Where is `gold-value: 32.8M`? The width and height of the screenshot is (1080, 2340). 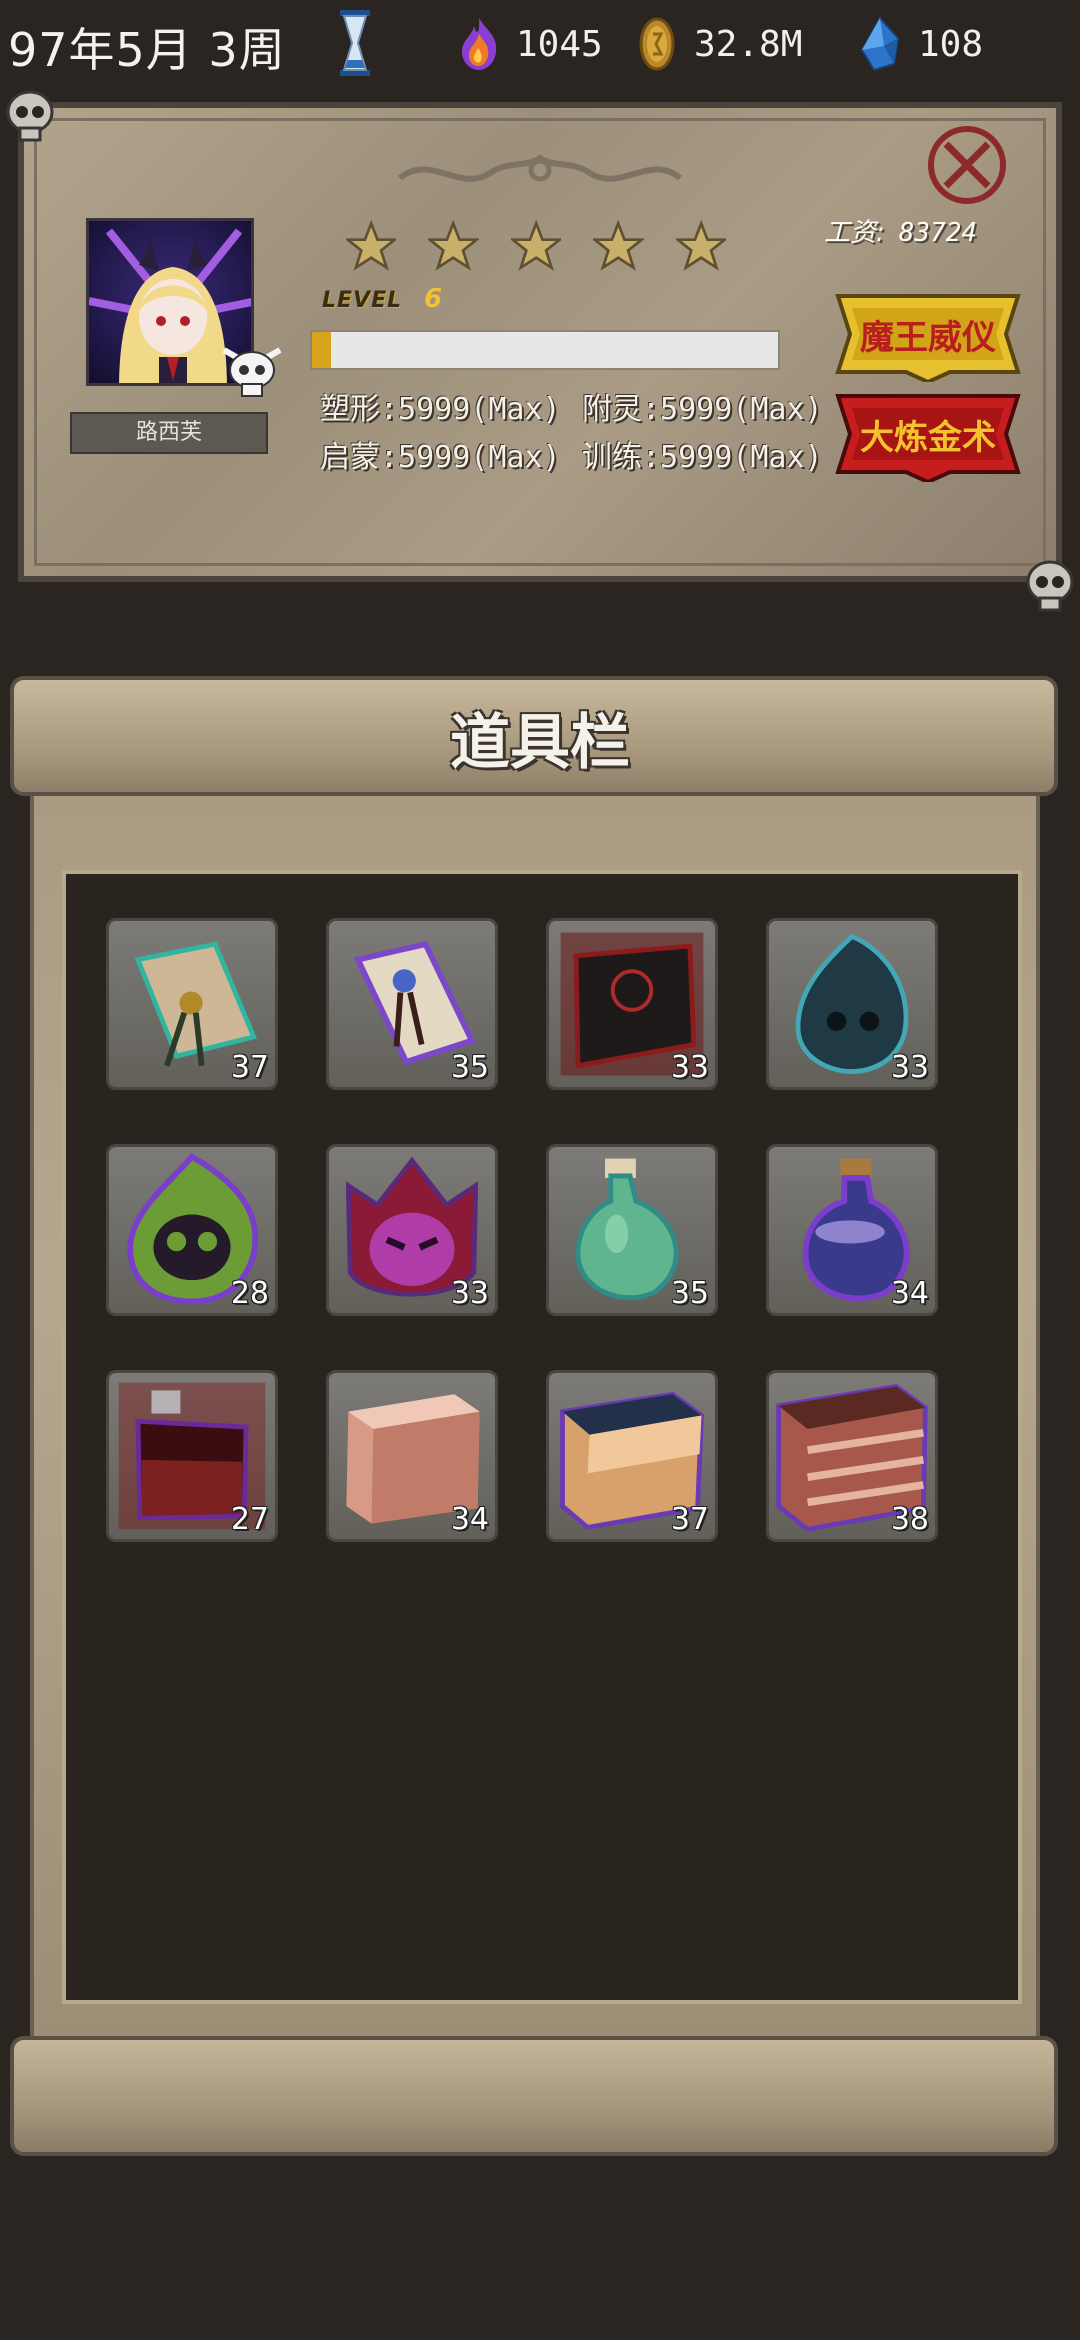 gold-value: 32.8M is located at coordinates (748, 44).